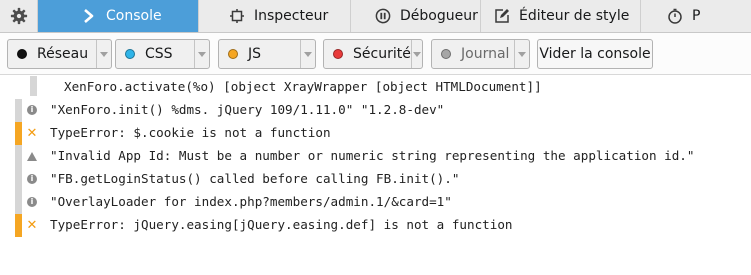 The height and width of the screenshot is (275, 751). Describe the element at coordinates (22, 54) in the screenshot. I see `network-dot-icon` at that location.